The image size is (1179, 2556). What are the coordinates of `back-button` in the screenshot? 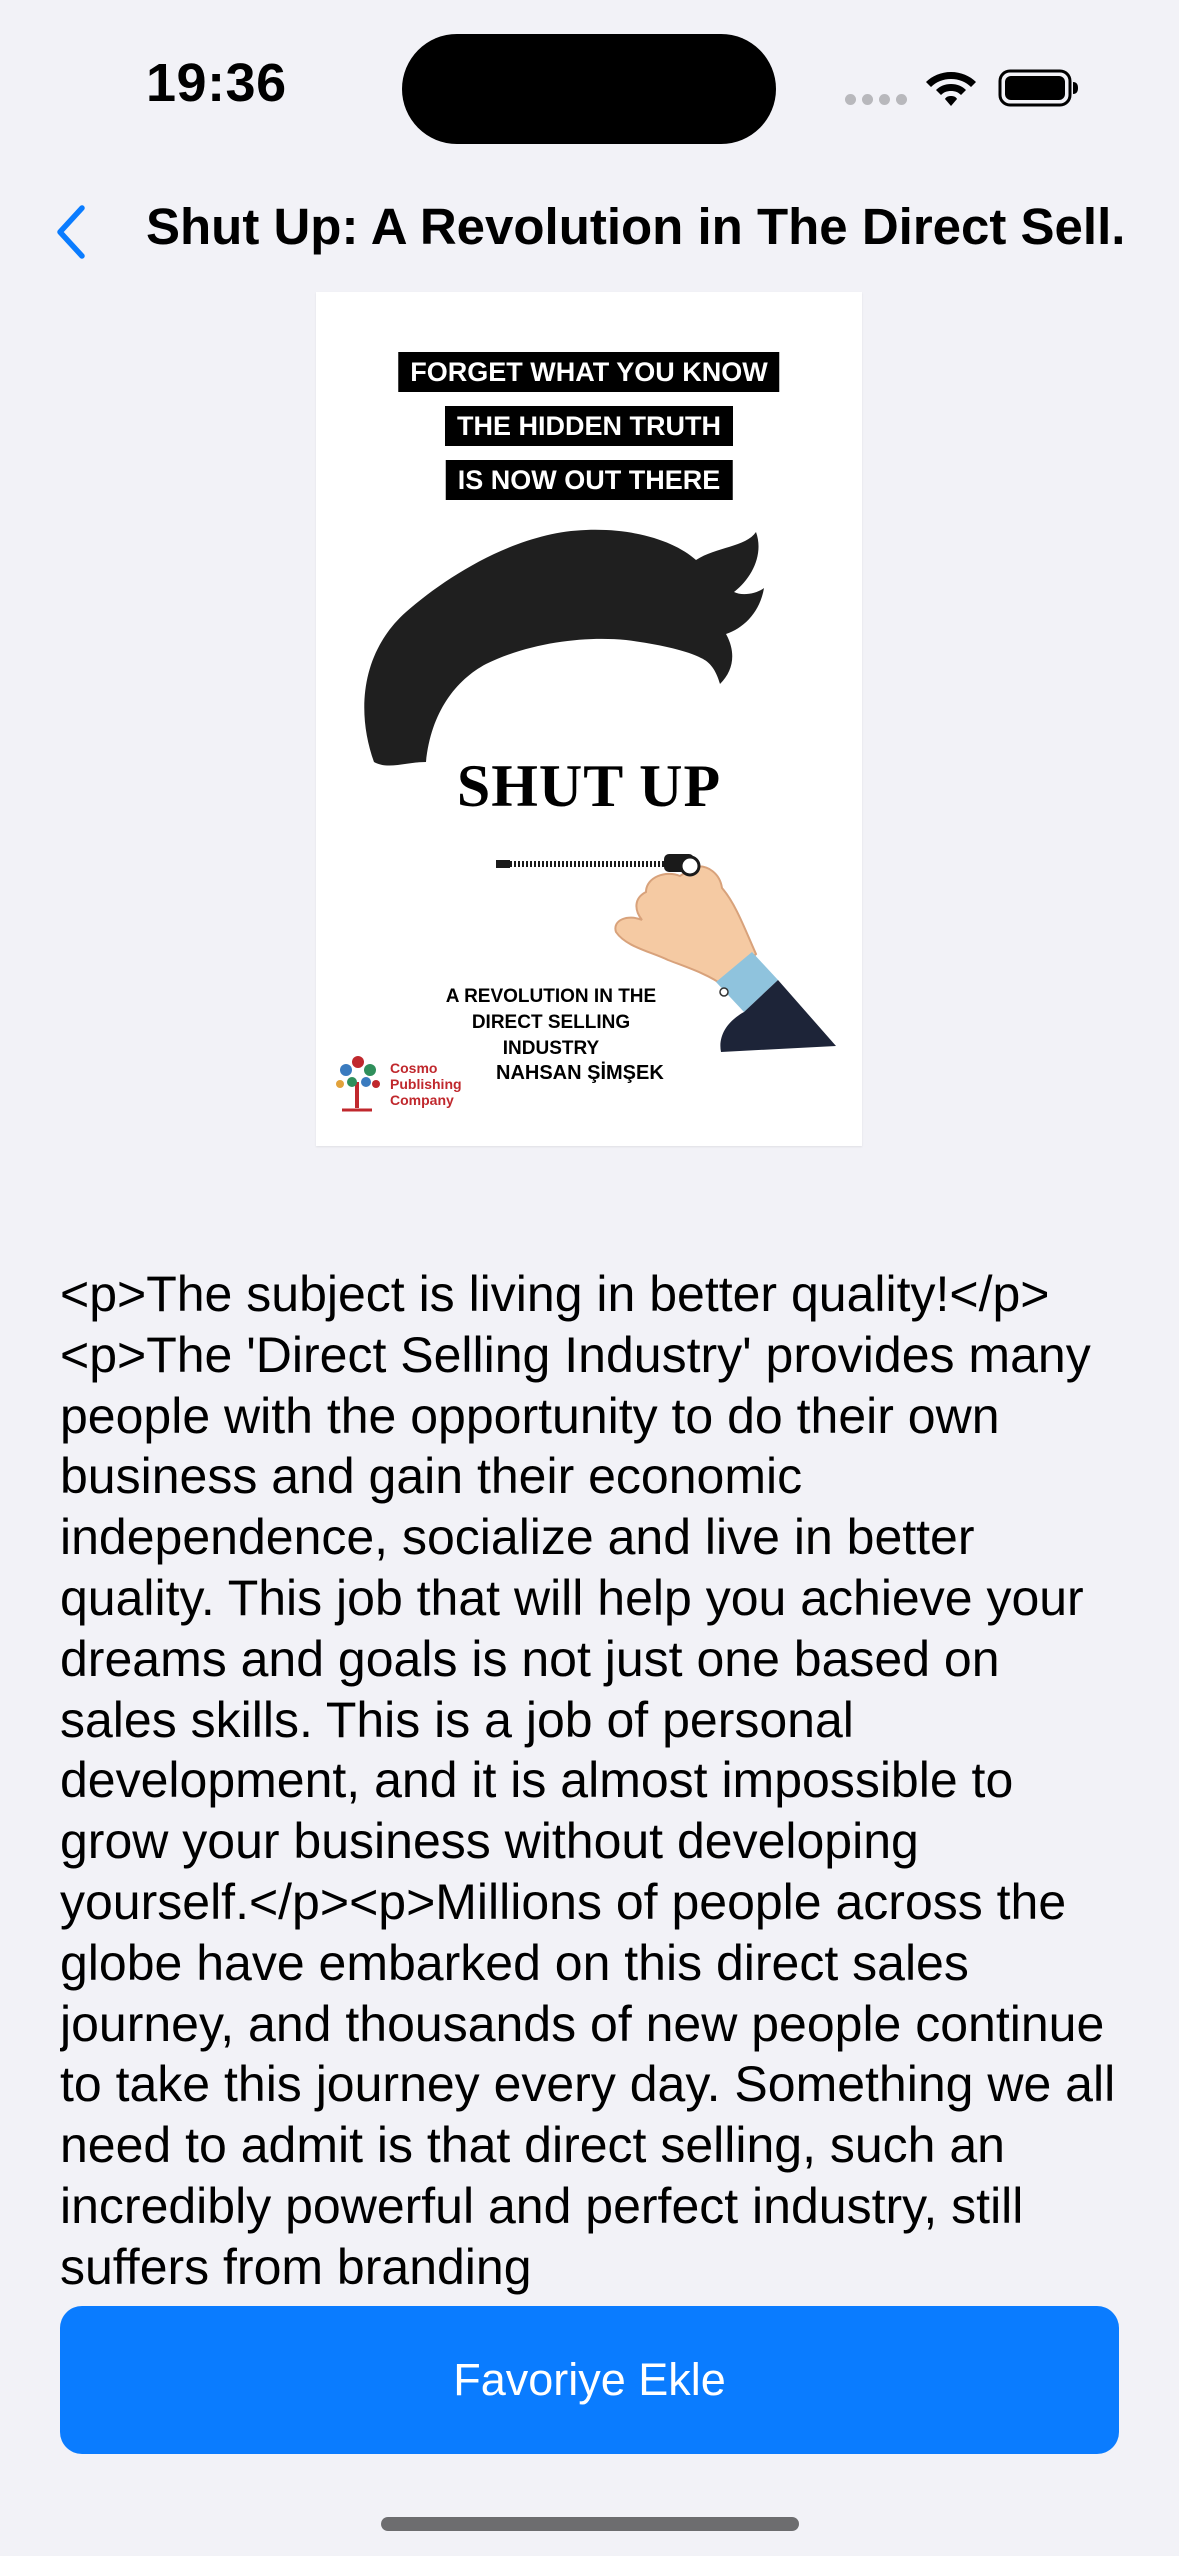 It's located at (70, 232).